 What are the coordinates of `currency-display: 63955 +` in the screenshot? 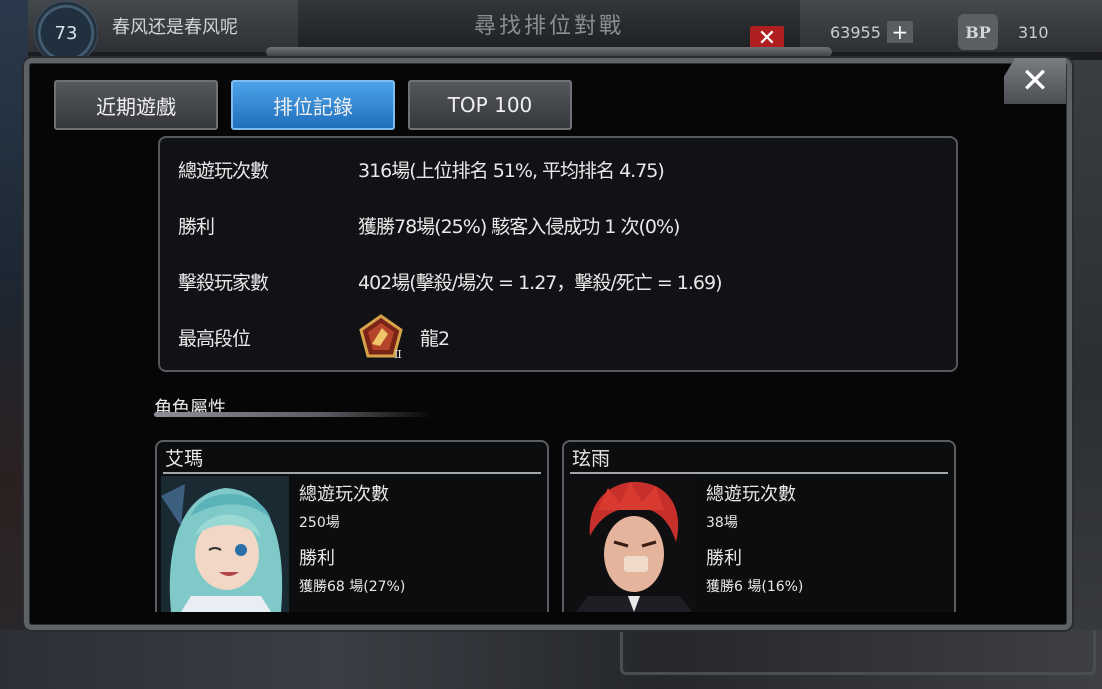 It's located at (888, 32).